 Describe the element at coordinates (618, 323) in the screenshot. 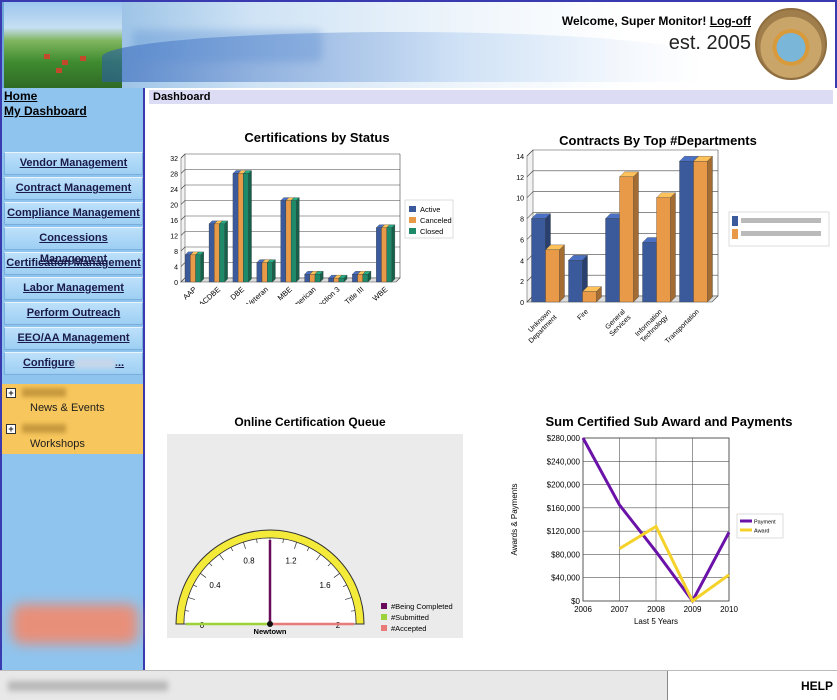

I see `x-tick-label: GeneralServices` at that location.